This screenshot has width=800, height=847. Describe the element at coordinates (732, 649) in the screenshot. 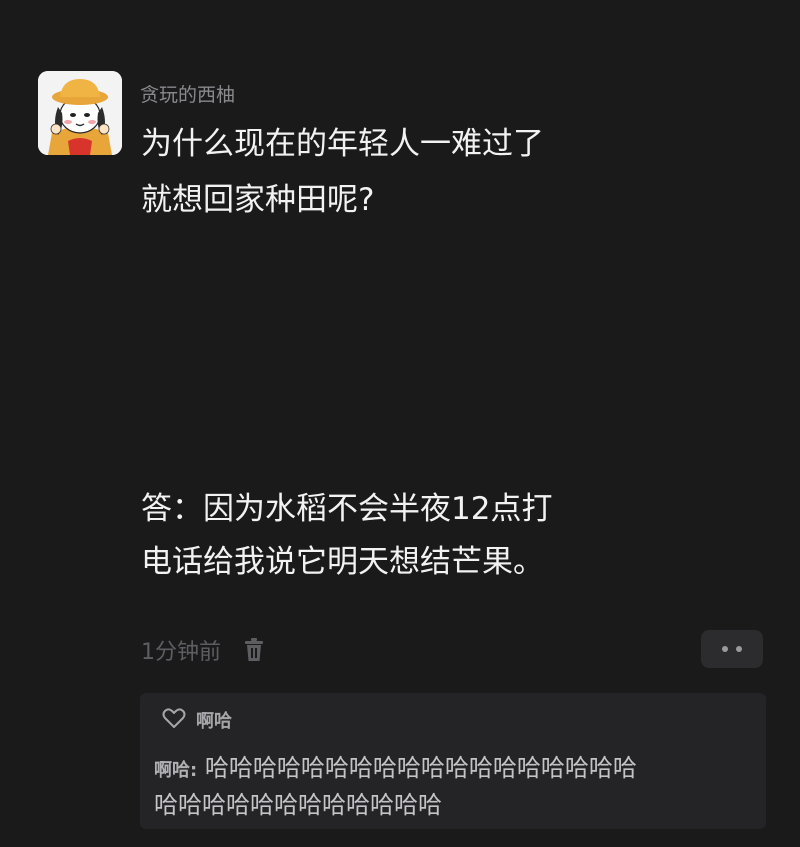

I see `more-button` at that location.